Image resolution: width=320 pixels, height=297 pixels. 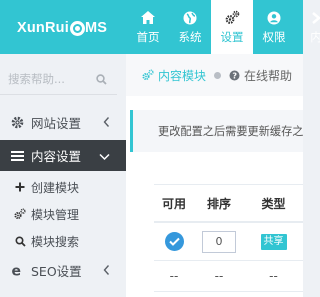 What do you see at coordinates (307, 27) in the screenshot?
I see `nav-content: 内` at bounding box center [307, 27].